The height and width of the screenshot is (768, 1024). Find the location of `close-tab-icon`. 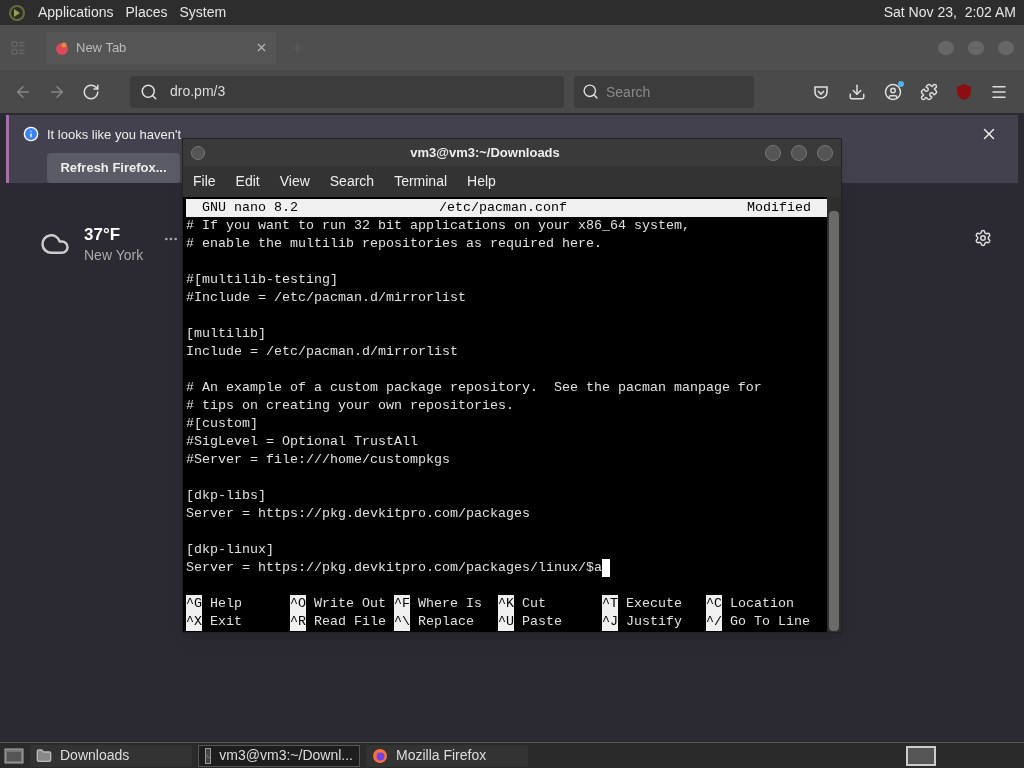

close-tab-icon is located at coordinates (261, 47).